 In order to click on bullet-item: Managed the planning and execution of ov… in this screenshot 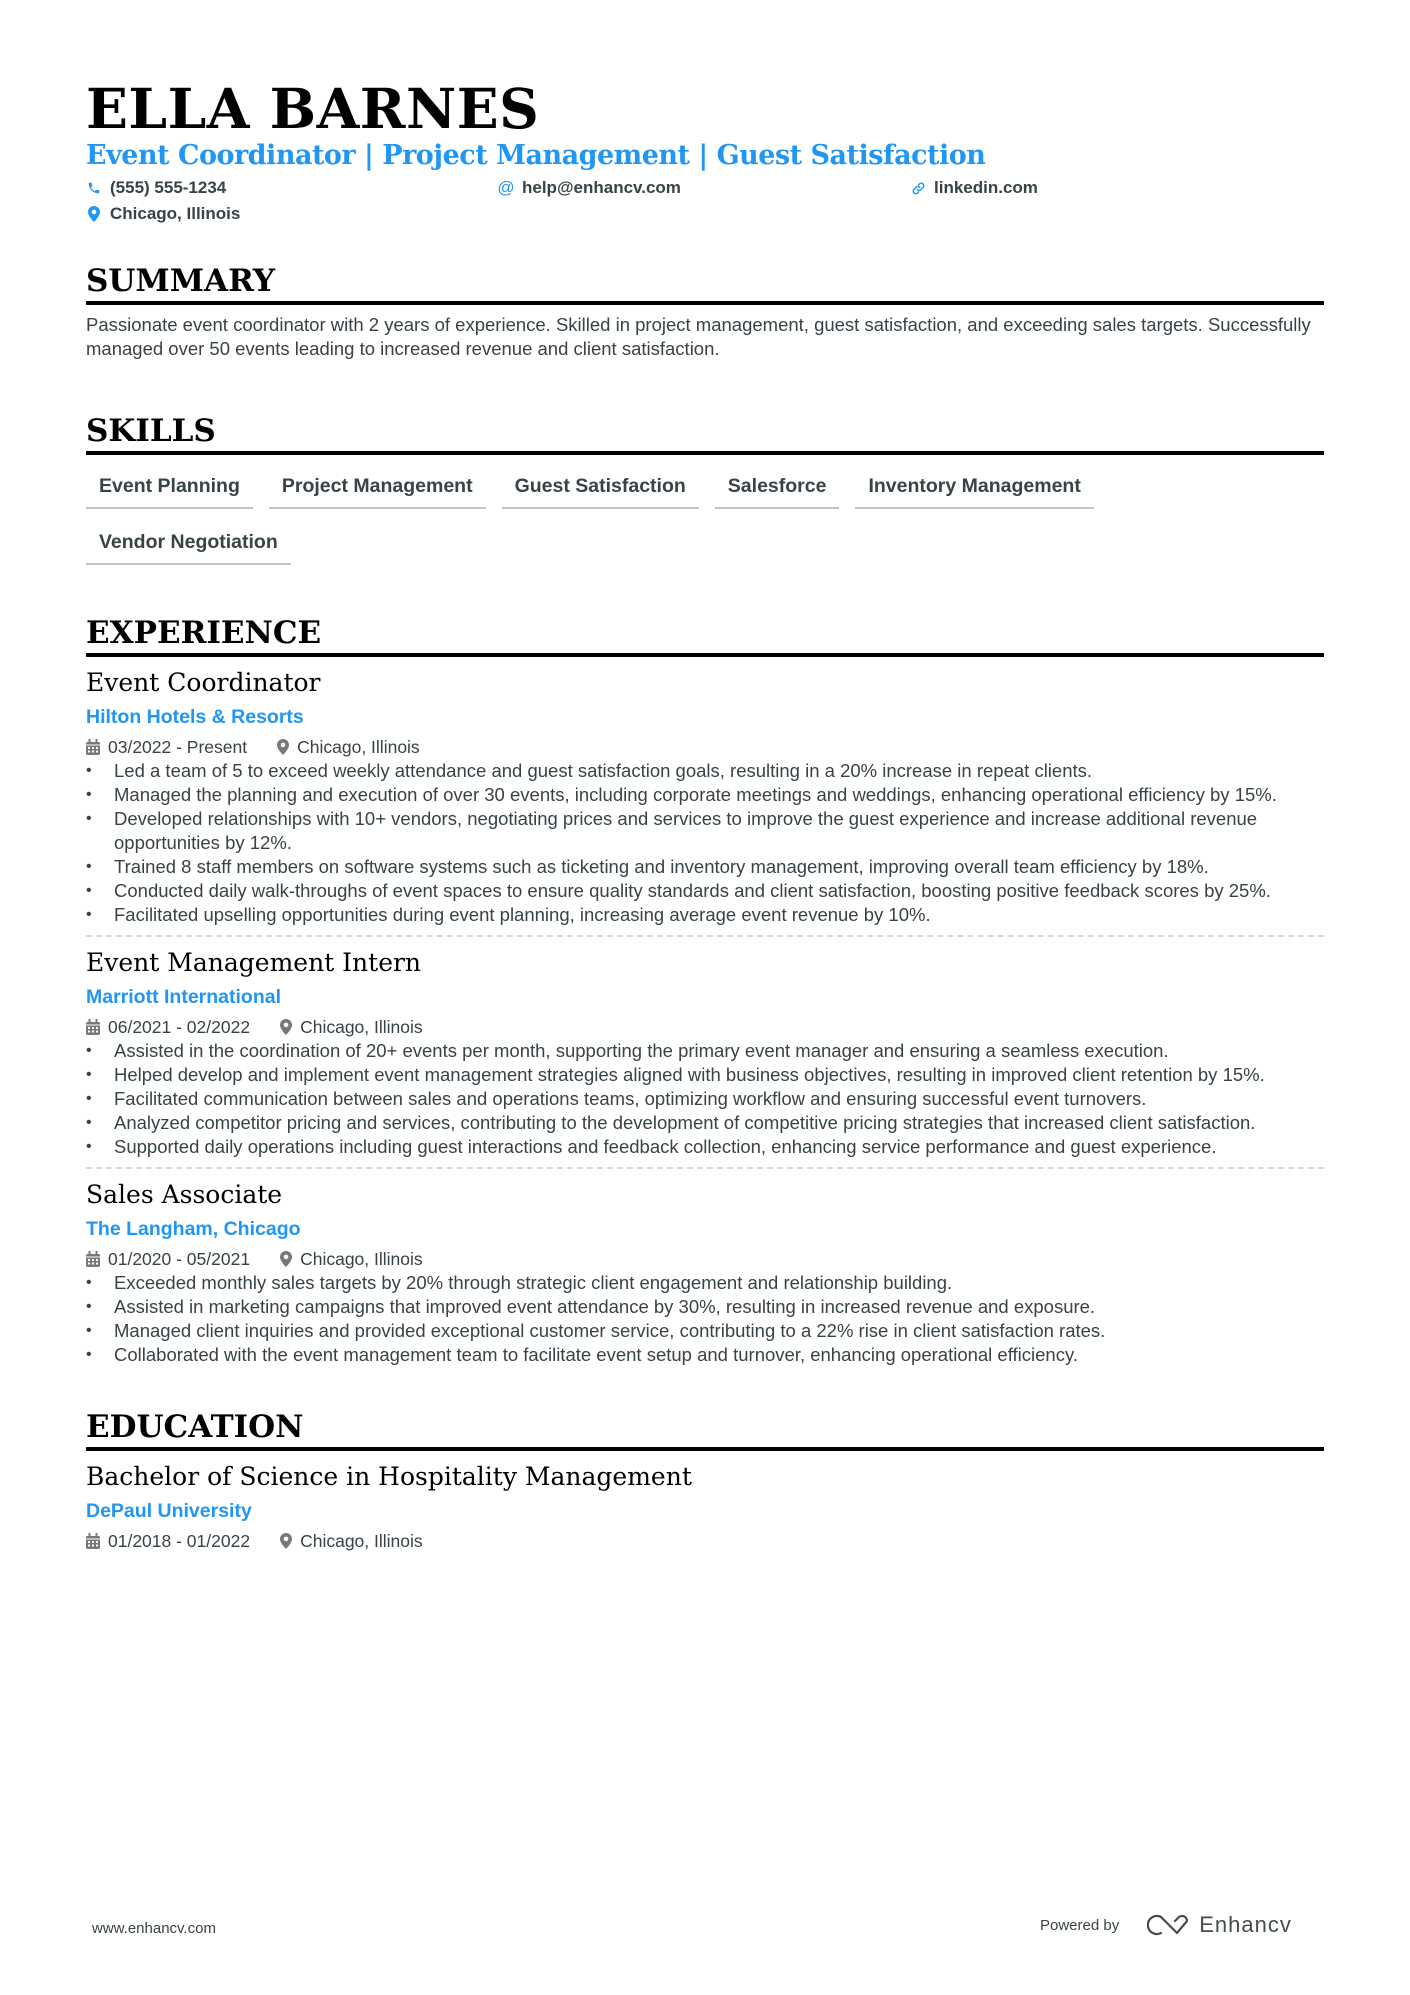, I will do `click(705, 795)`.